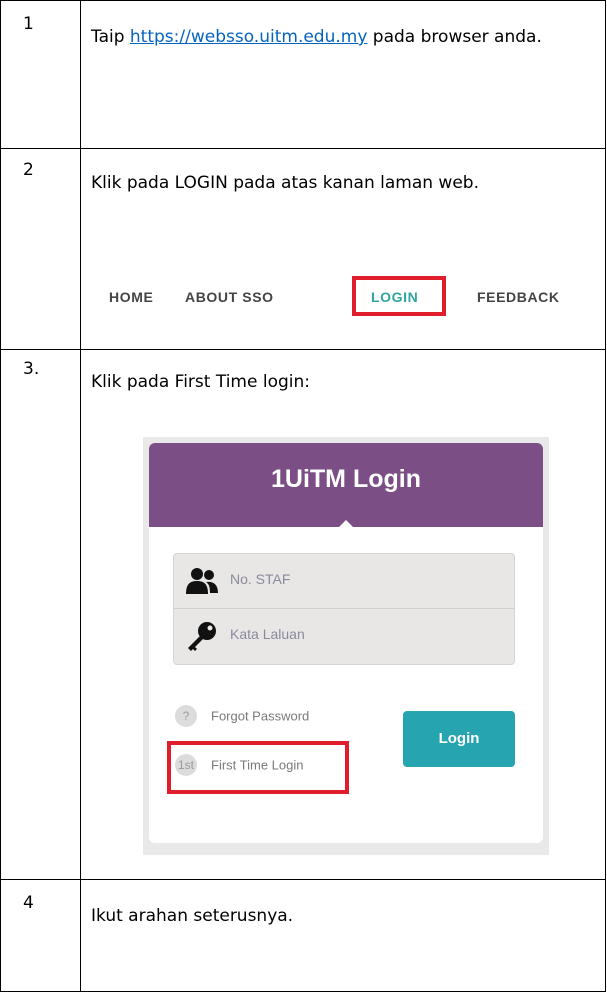  I want to click on step-text-after: pada browser anda., so click(454, 37).